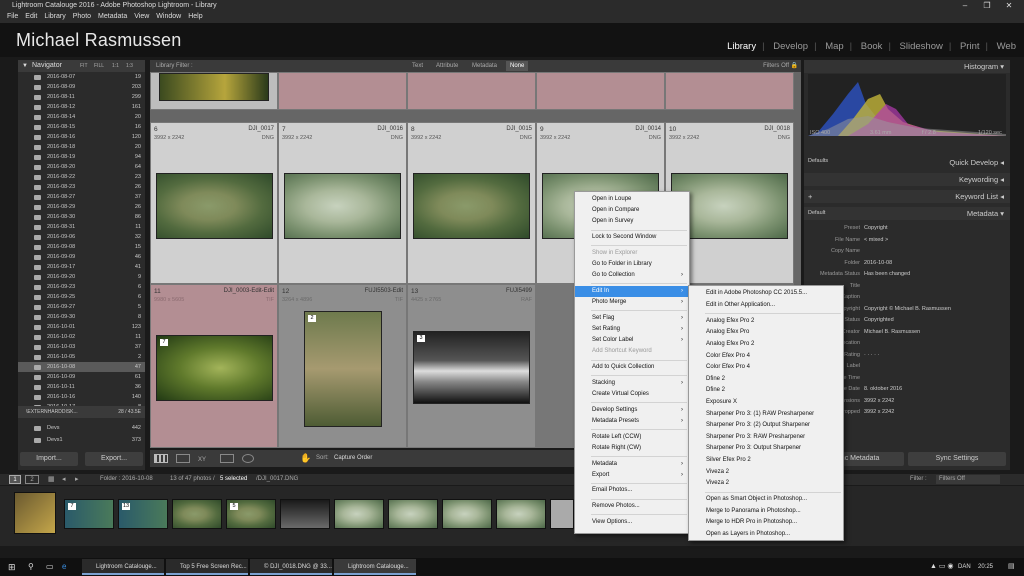  Describe the element at coordinates (957, 459) in the screenshot. I see `sync-settings-button: Sync Settings` at that location.